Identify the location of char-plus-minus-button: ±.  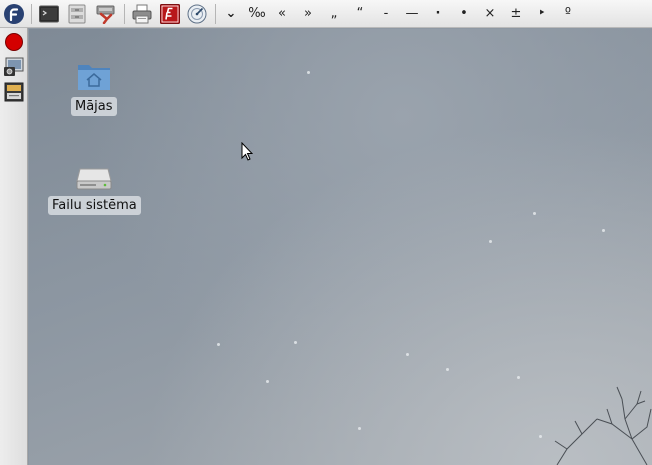
(516, 14).